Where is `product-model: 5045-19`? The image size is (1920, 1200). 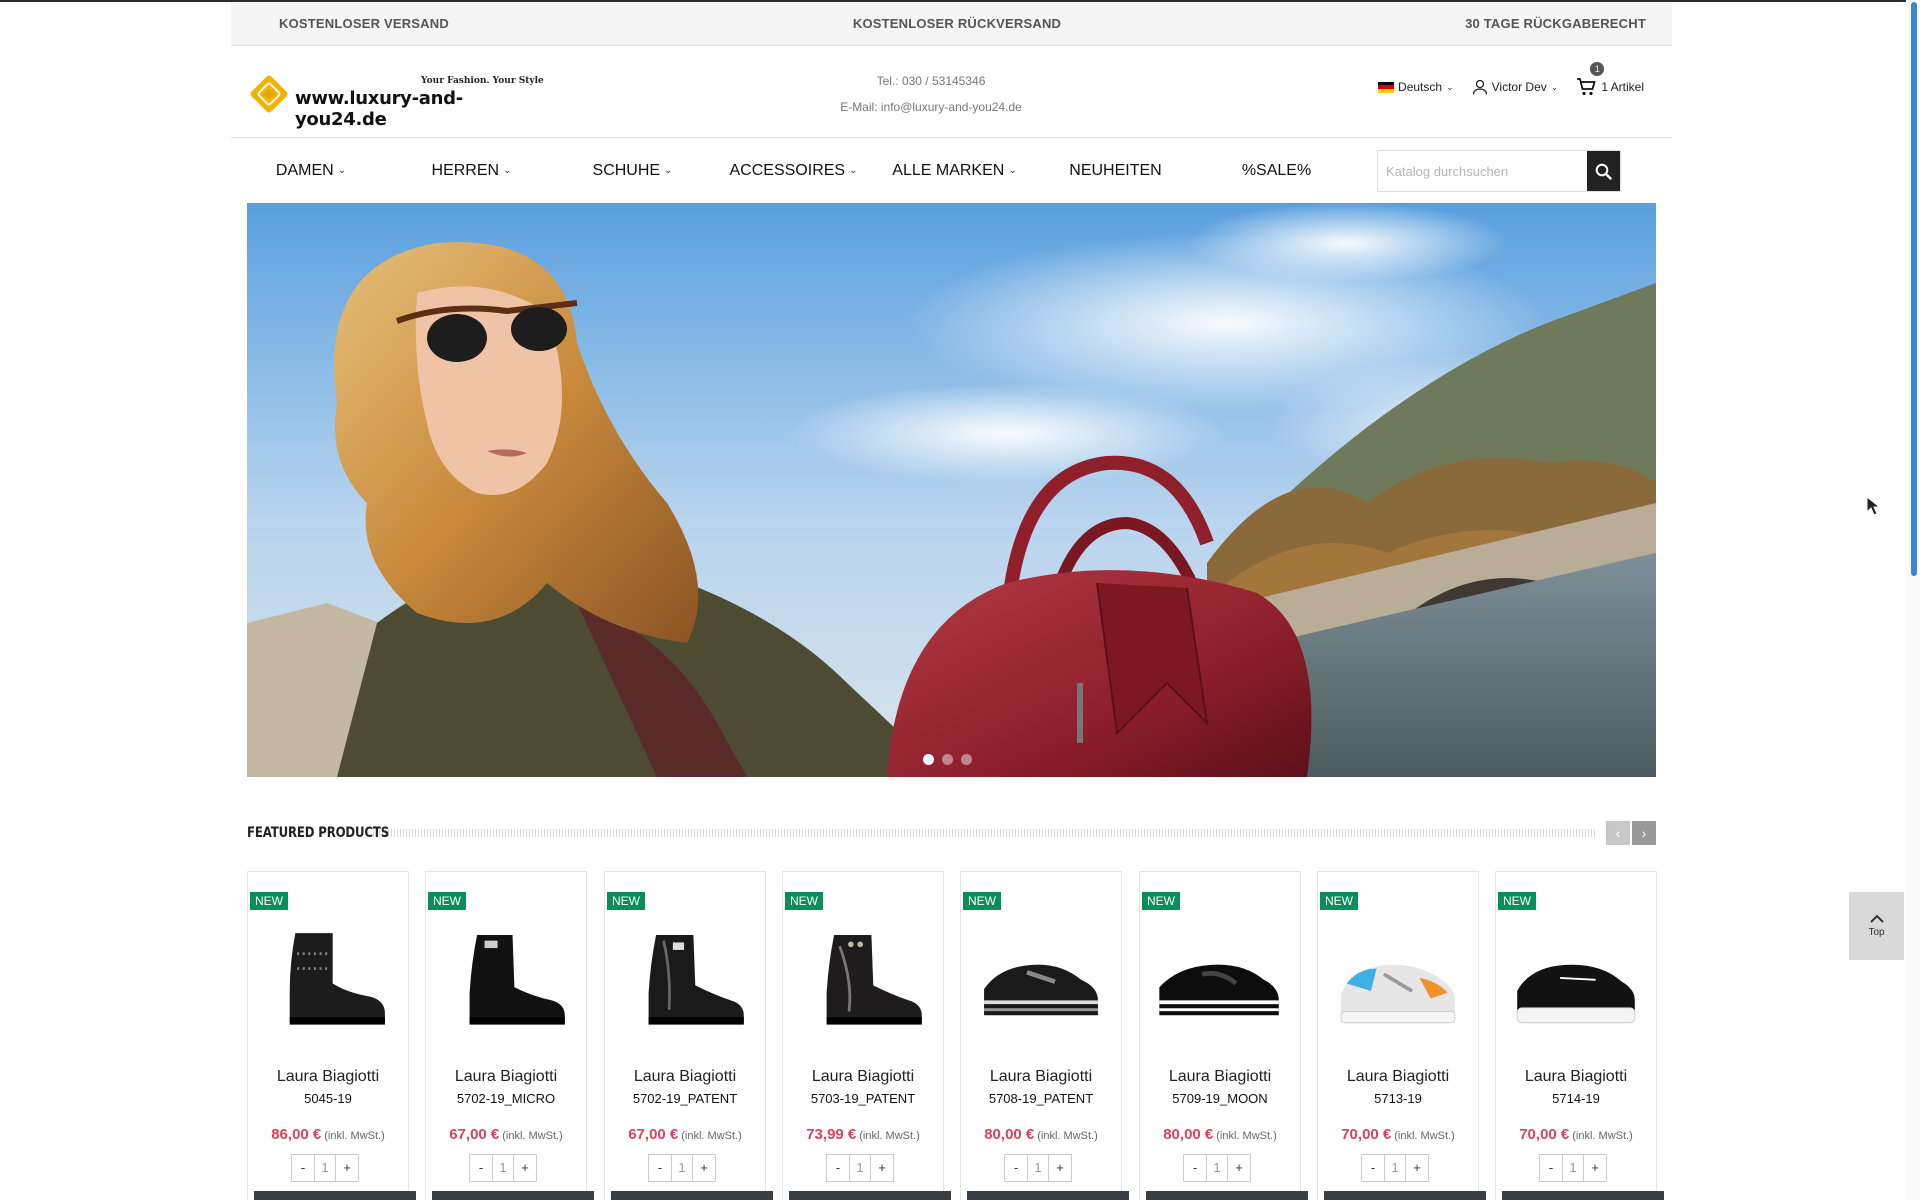
product-model: 5045-19 is located at coordinates (328, 1098).